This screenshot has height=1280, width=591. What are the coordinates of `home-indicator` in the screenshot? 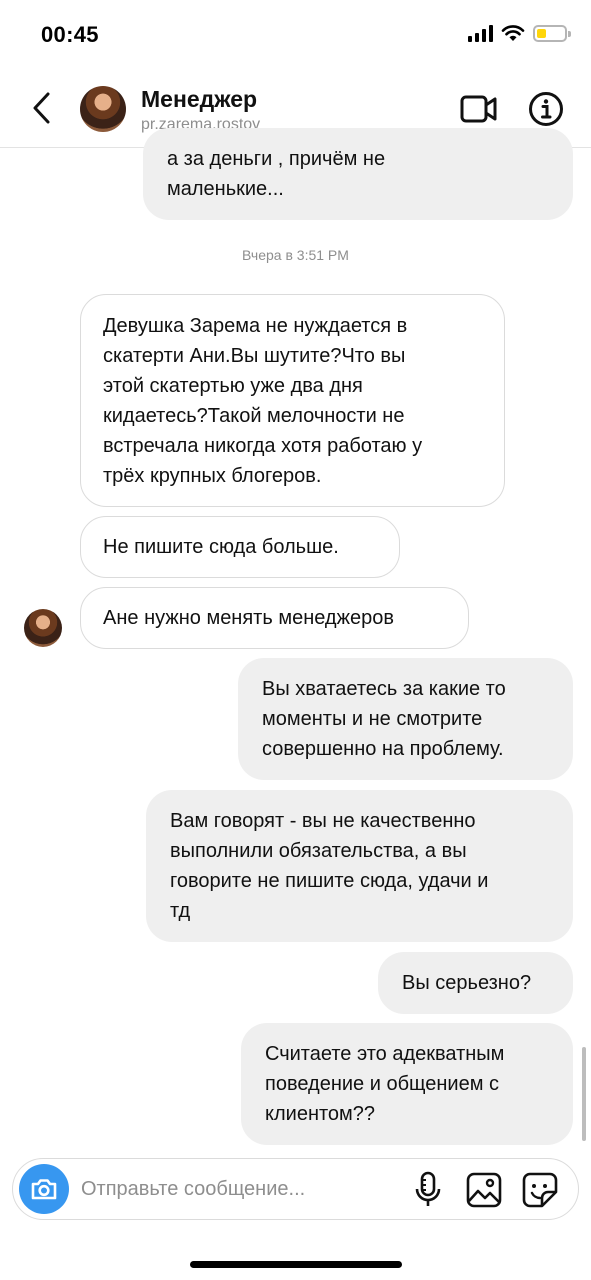 It's located at (296, 1264).